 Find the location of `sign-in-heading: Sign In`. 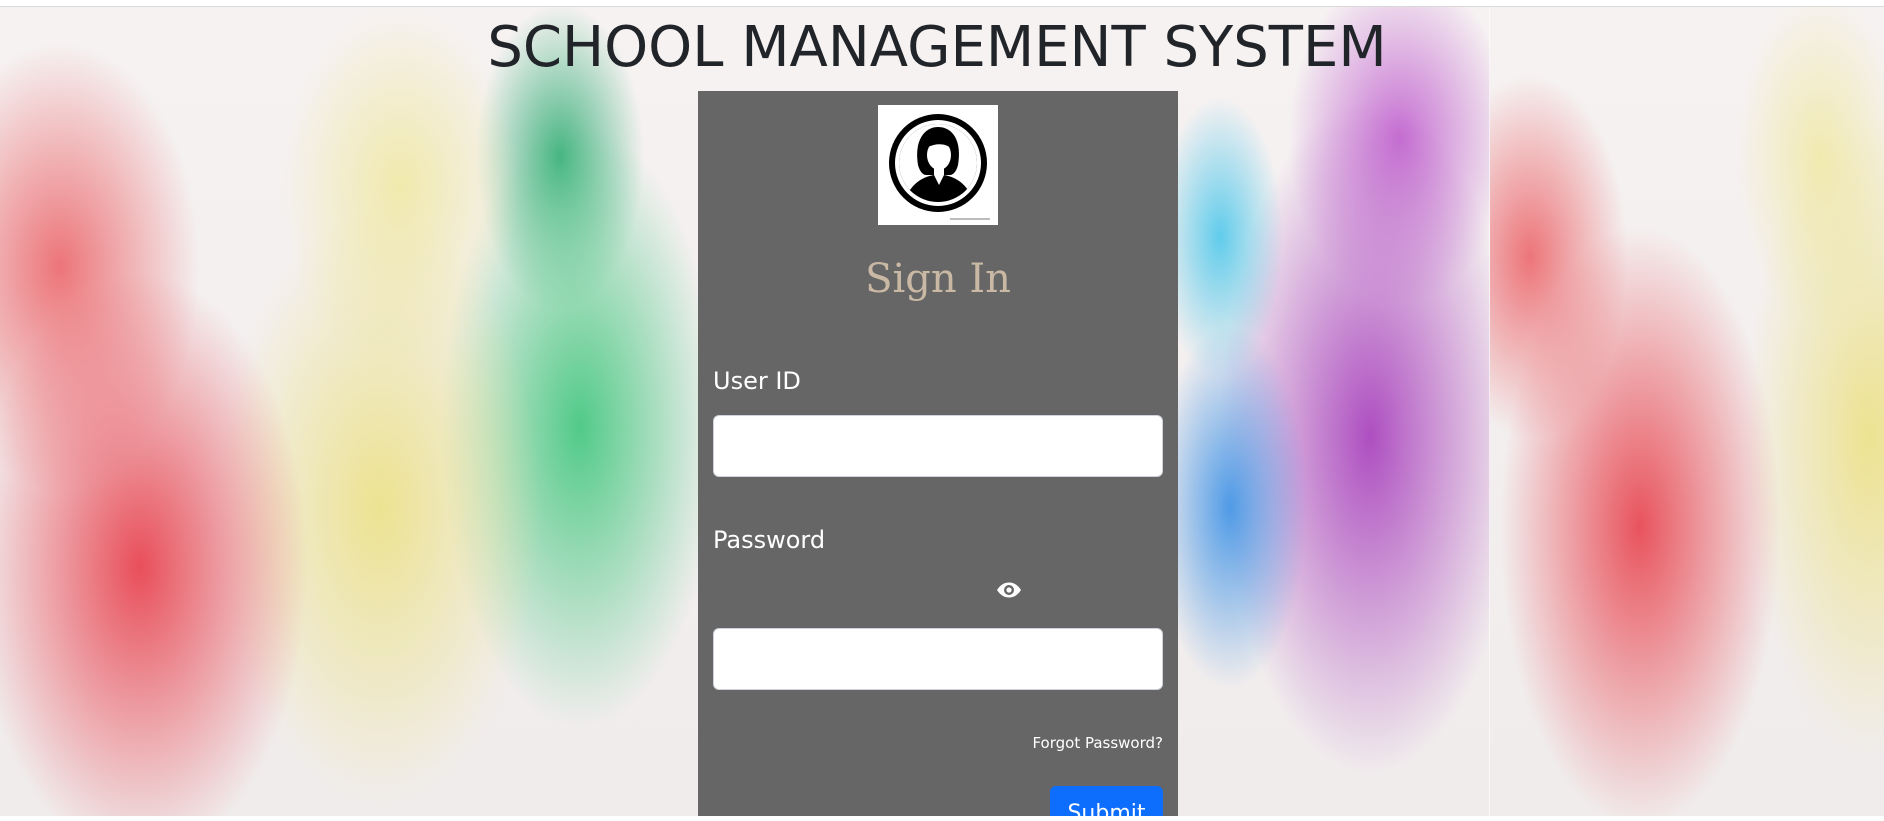

sign-in-heading: Sign In is located at coordinates (938, 279).